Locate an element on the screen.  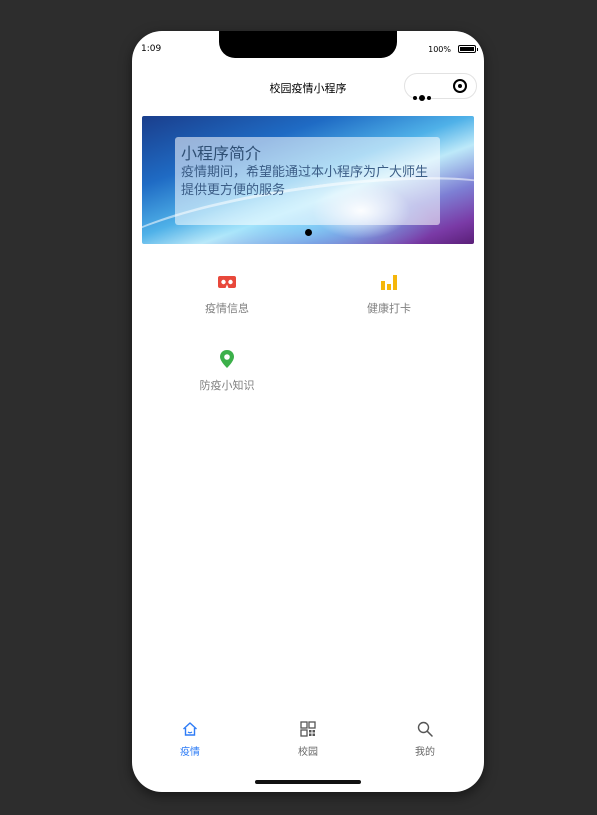
battery-icon is located at coordinates (468, 49).